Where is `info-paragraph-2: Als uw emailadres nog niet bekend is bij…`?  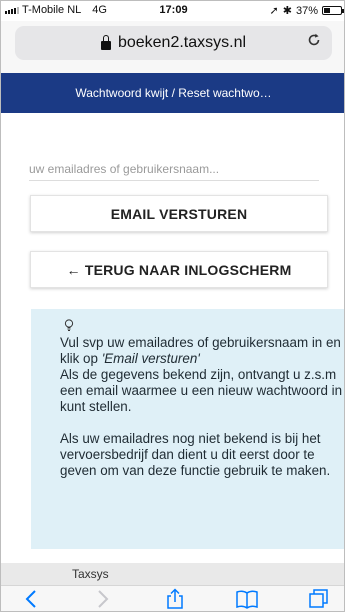 info-paragraph-2: Als uw emailadres nog niet bekend is bij… is located at coordinates (195, 454).